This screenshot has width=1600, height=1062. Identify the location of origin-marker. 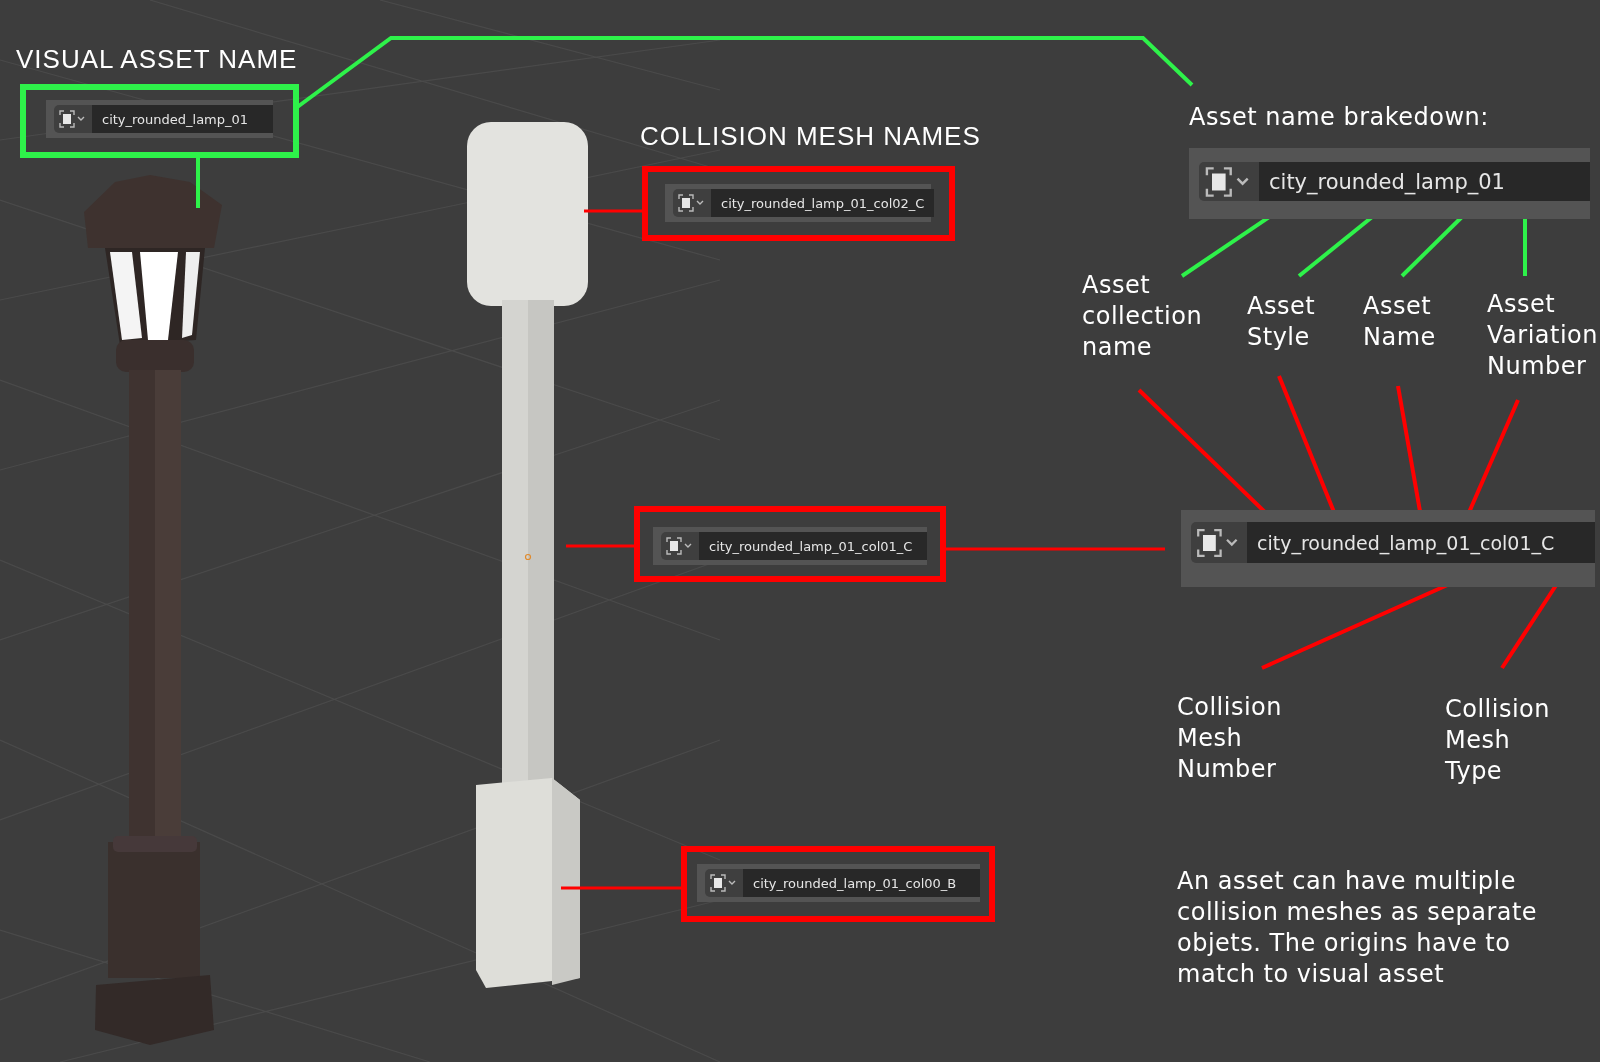
(528, 557).